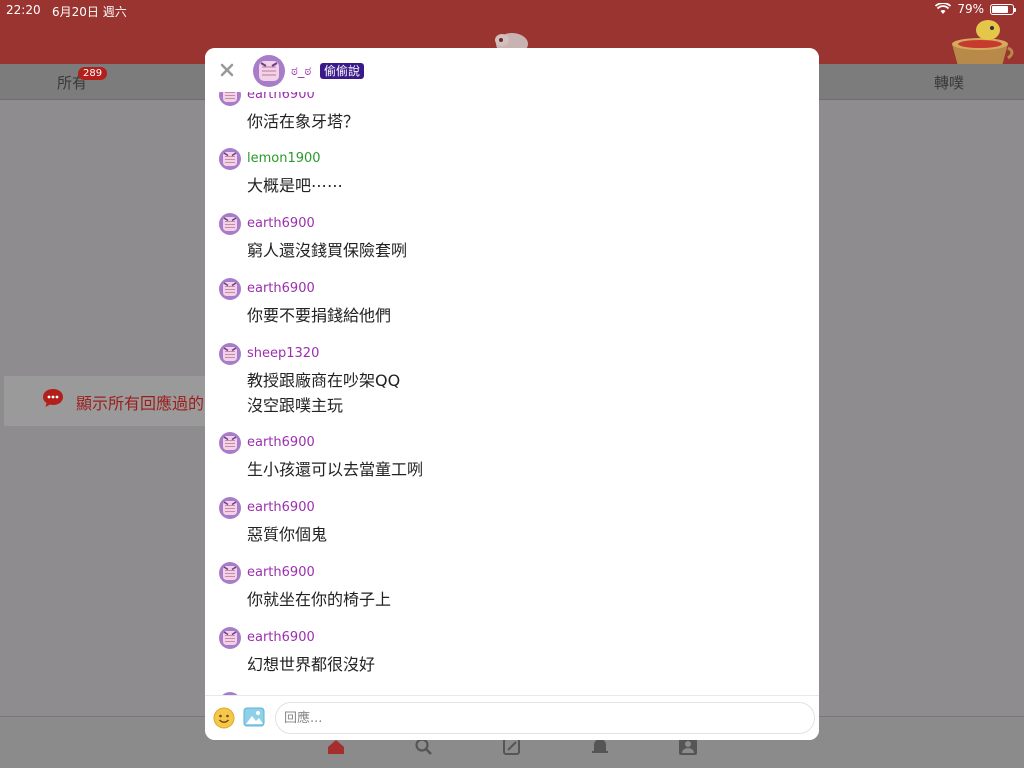 Image resolution: width=1024 pixels, height=768 pixels. Describe the element at coordinates (295, 185) in the screenshot. I see `response-text: 大概是吧⋯⋯` at that location.